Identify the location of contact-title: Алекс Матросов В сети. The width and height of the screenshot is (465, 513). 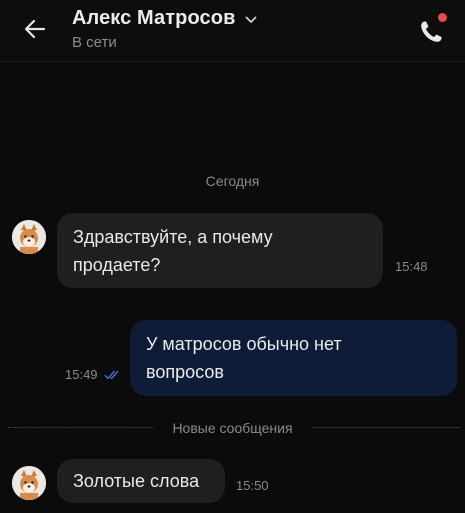
(164, 29).